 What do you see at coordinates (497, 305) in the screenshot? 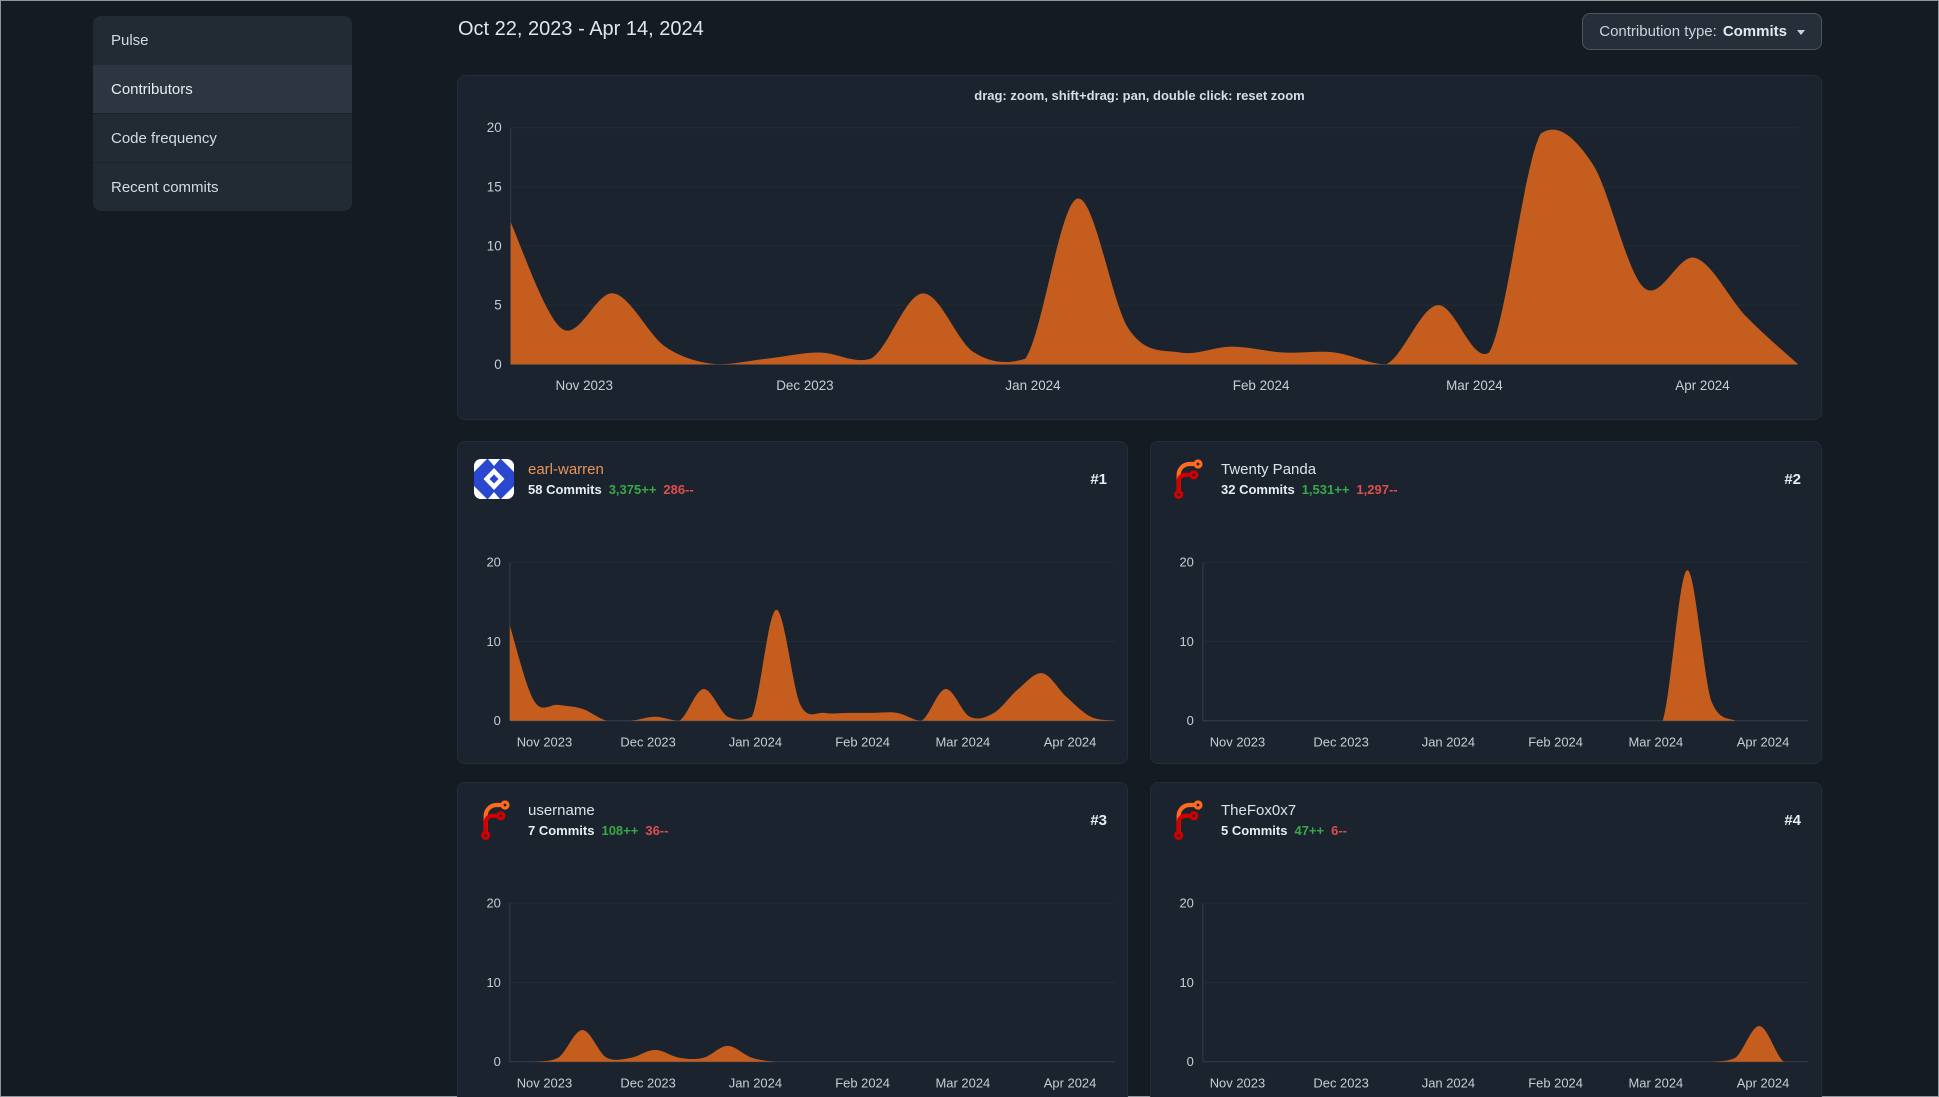
I see `svg-text: 5` at bounding box center [497, 305].